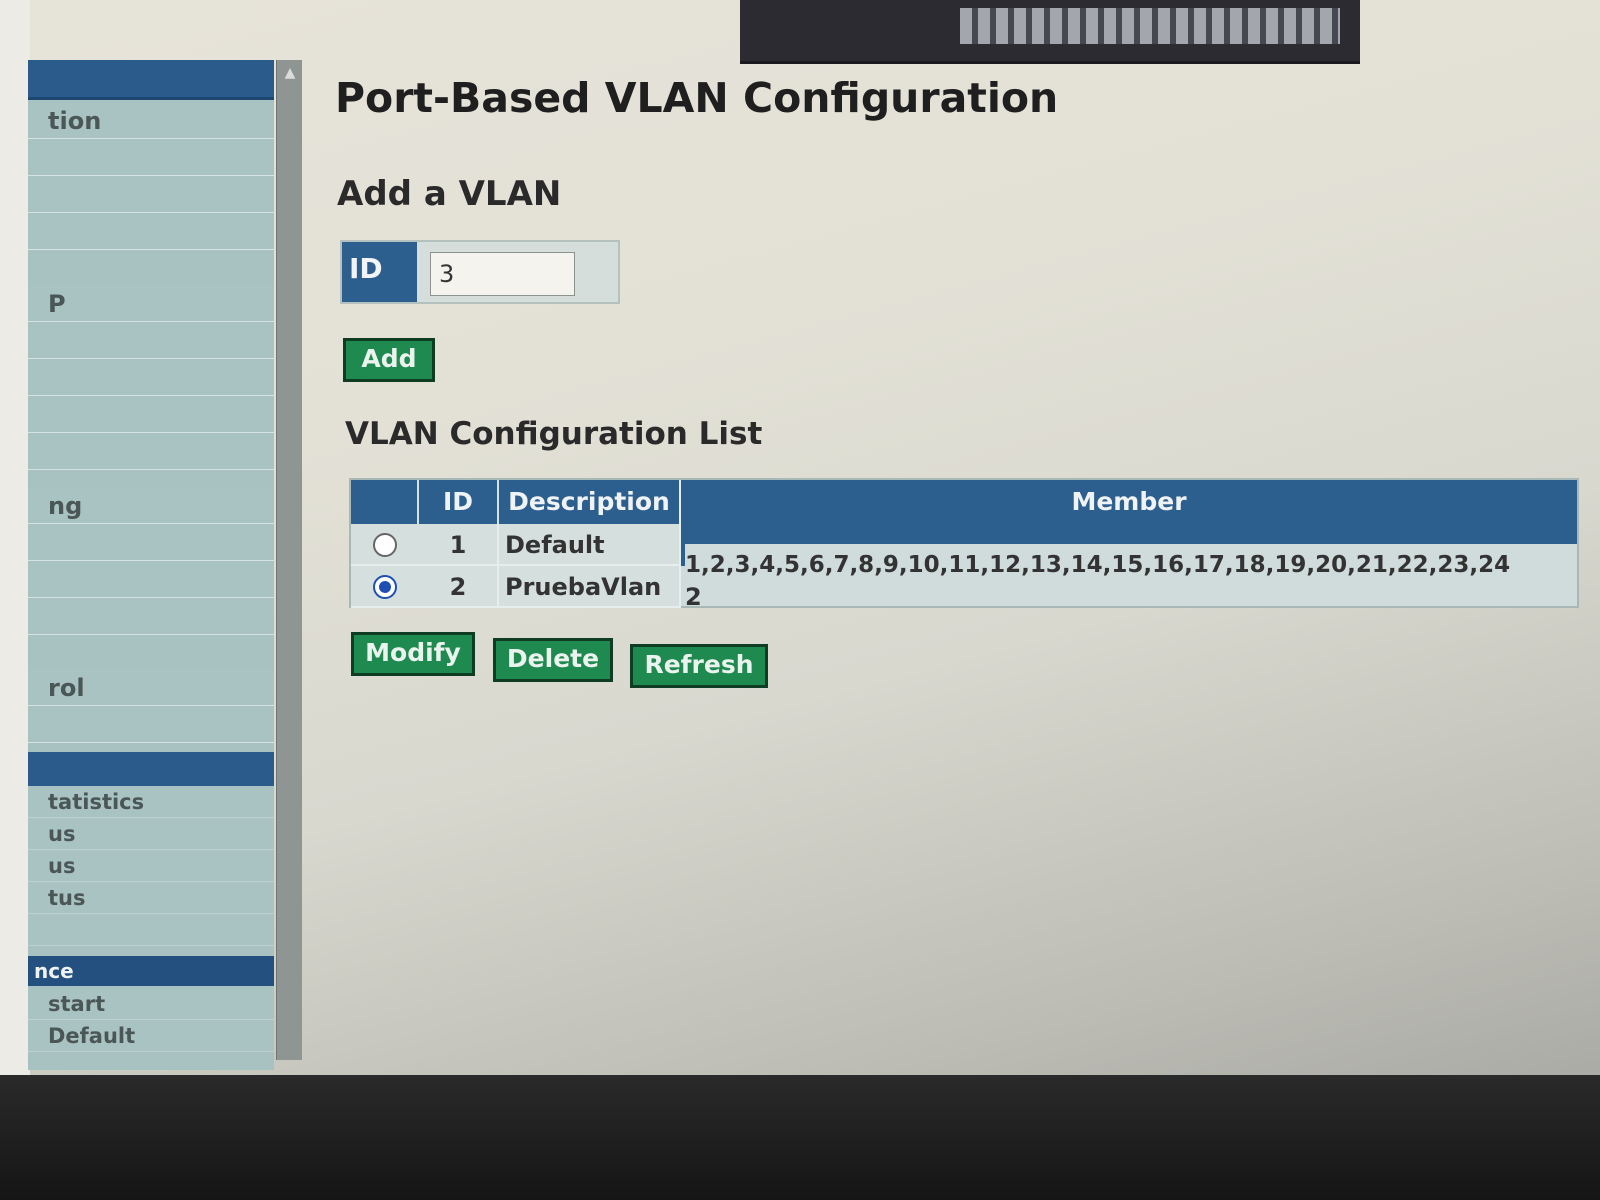 The image size is (1600, 1200). I want to click on page-title: Port-Based VLAN Configuration, so click(697, 98).